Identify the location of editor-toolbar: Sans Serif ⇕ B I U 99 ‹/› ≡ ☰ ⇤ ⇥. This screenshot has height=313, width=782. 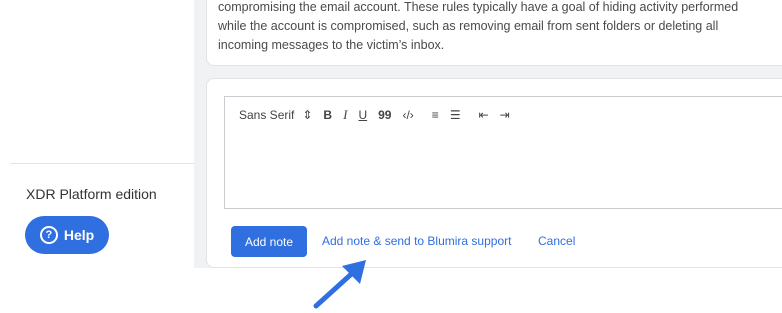
(503, 115).